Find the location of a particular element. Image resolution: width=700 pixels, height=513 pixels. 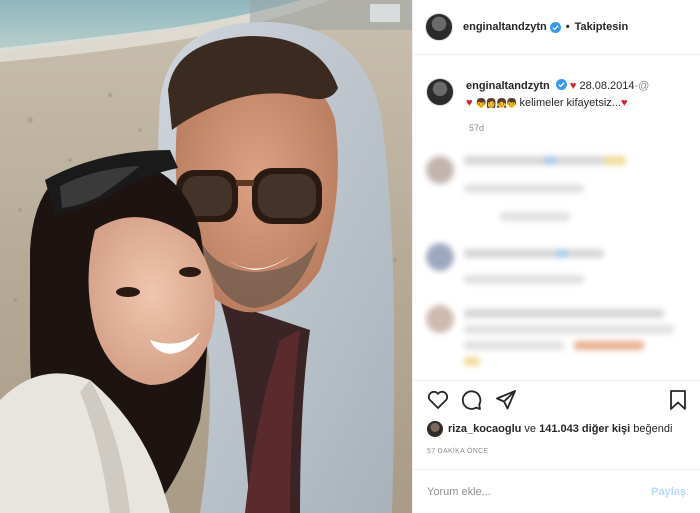

caption-age: 57d is located at coordinates (477, 128).